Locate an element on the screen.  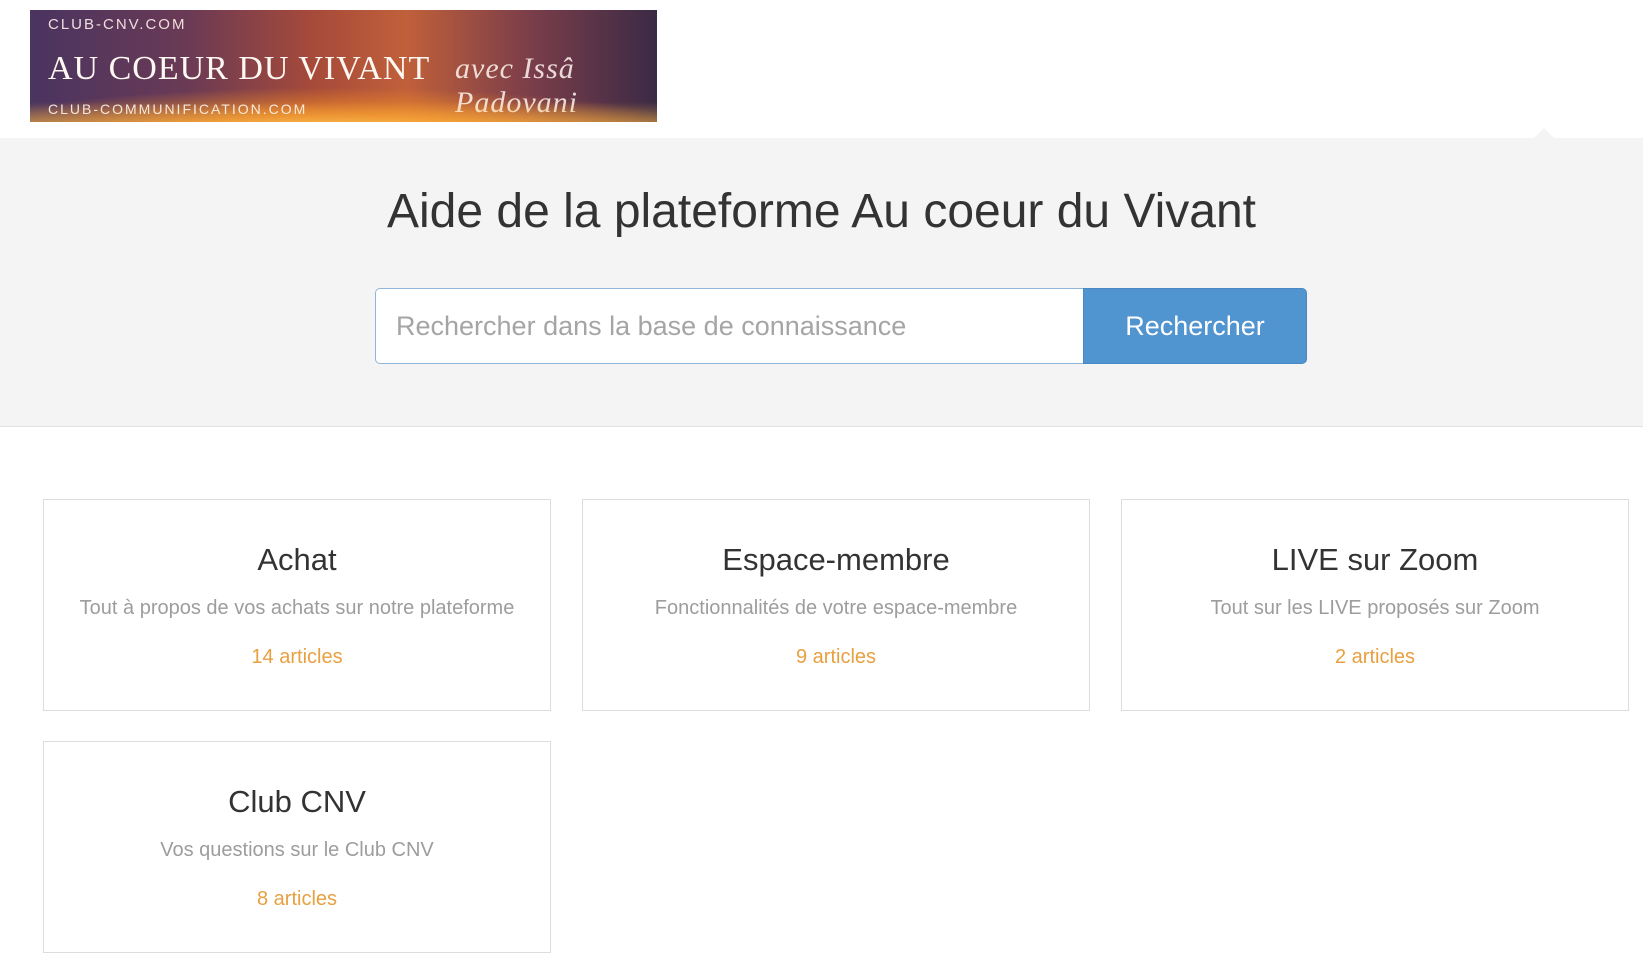
logo-signature: avec Issâ Padovani is located at coordinates (516, 85).